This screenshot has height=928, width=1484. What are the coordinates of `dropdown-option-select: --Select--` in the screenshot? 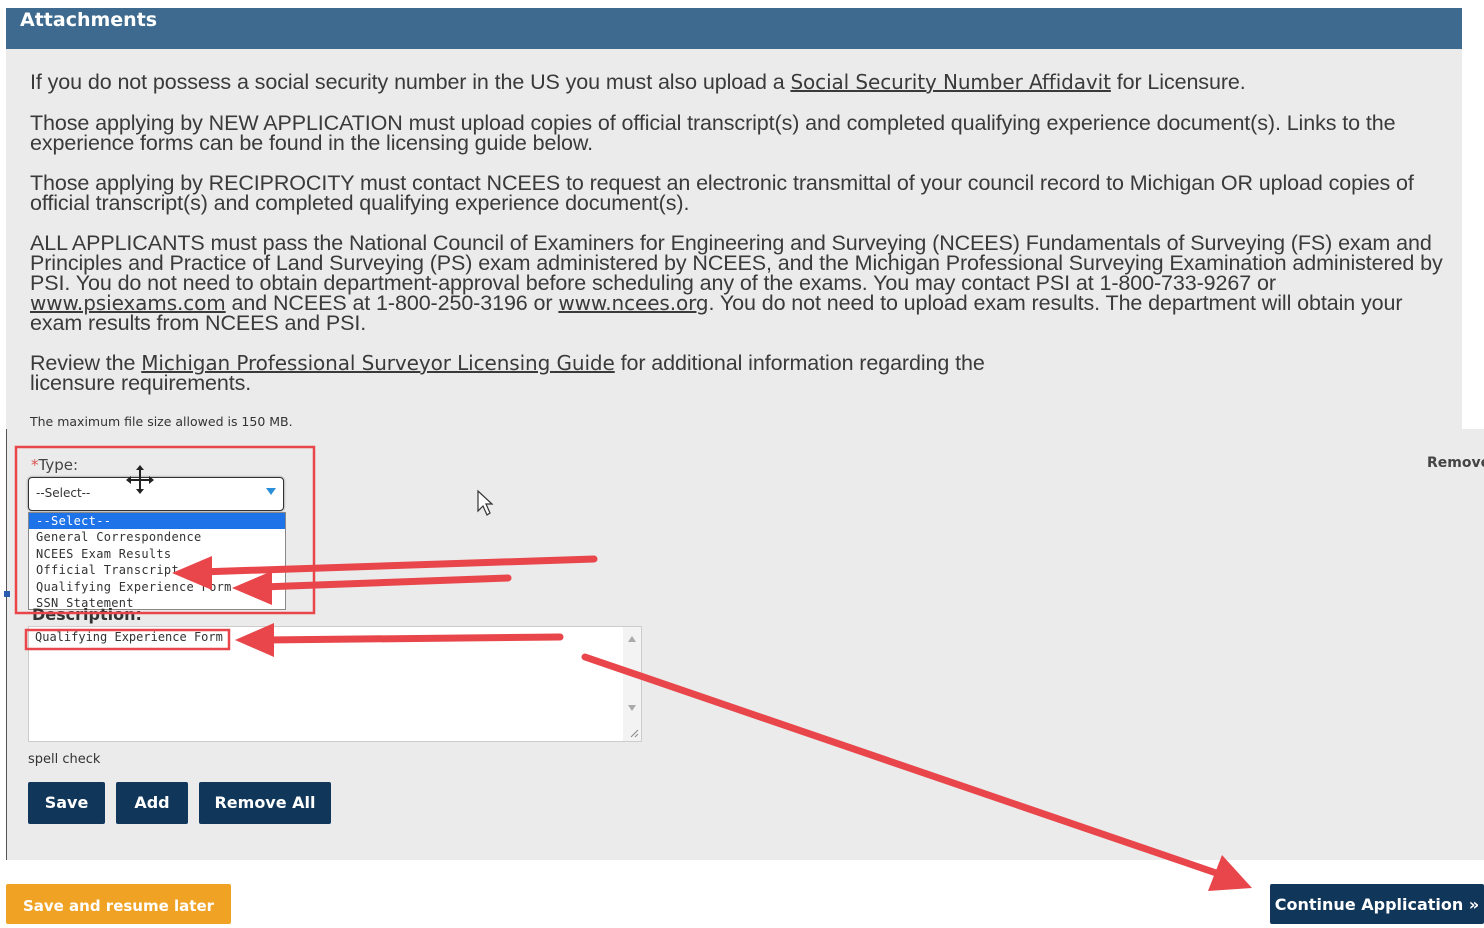 It's located at (157, 521).